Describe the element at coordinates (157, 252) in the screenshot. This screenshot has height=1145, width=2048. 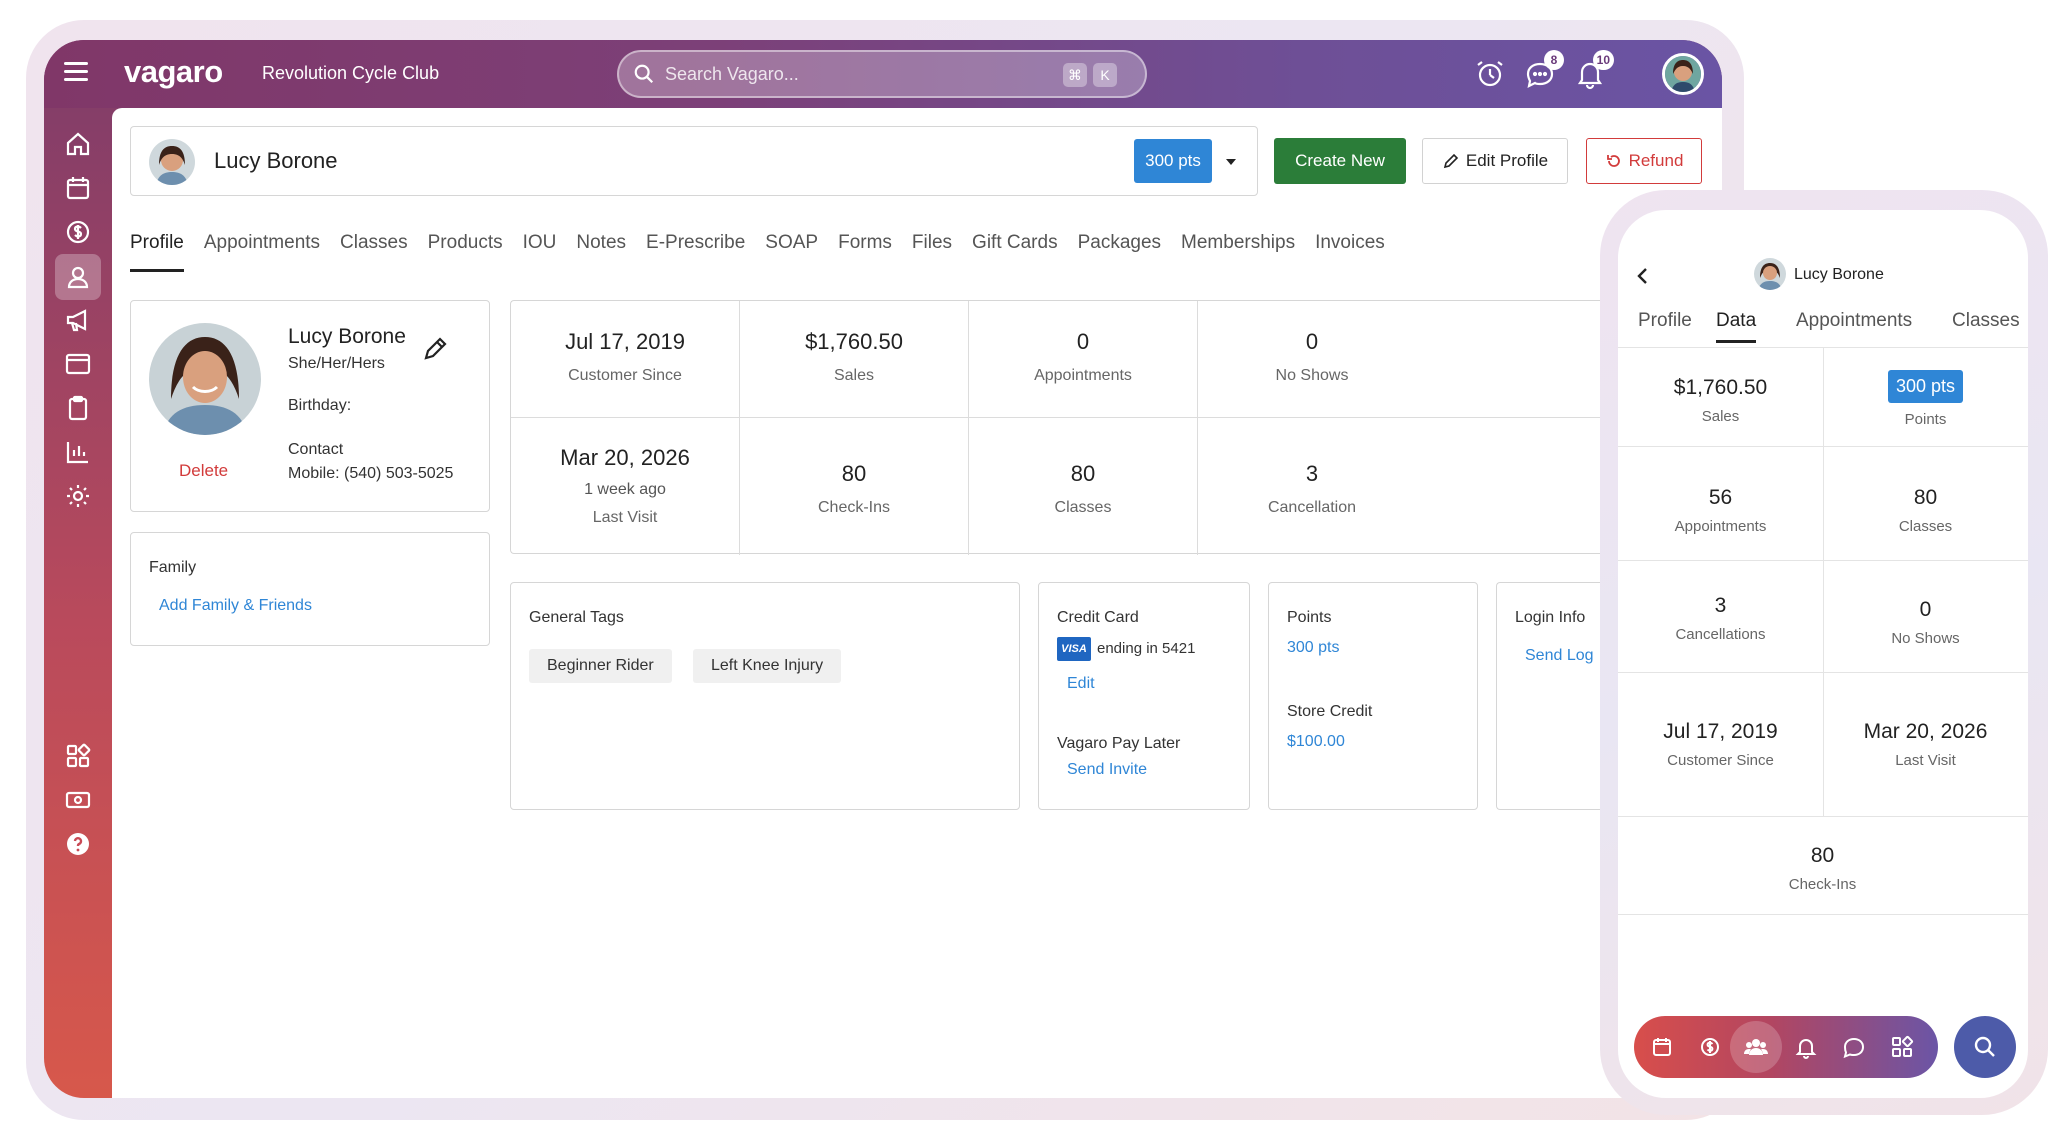
I see `tab-profile: Profile` at that location.